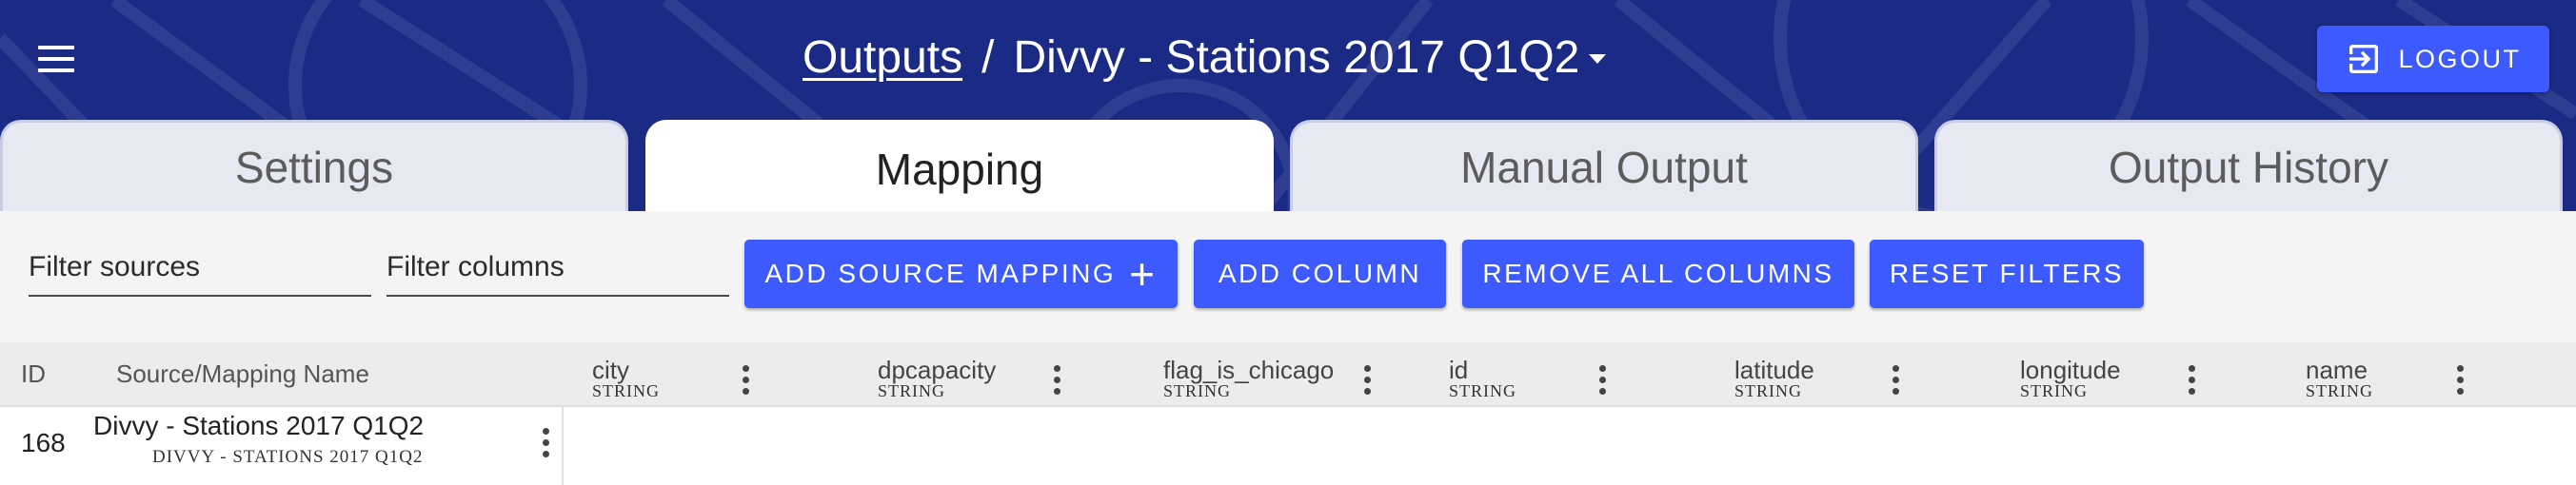 Image resolution: width=2576 pixels, height=485 pixels. What do you see at coordinates (2364, 59) in the screenshot?
I see `logout-icon` at bounding box center [2364, 59].